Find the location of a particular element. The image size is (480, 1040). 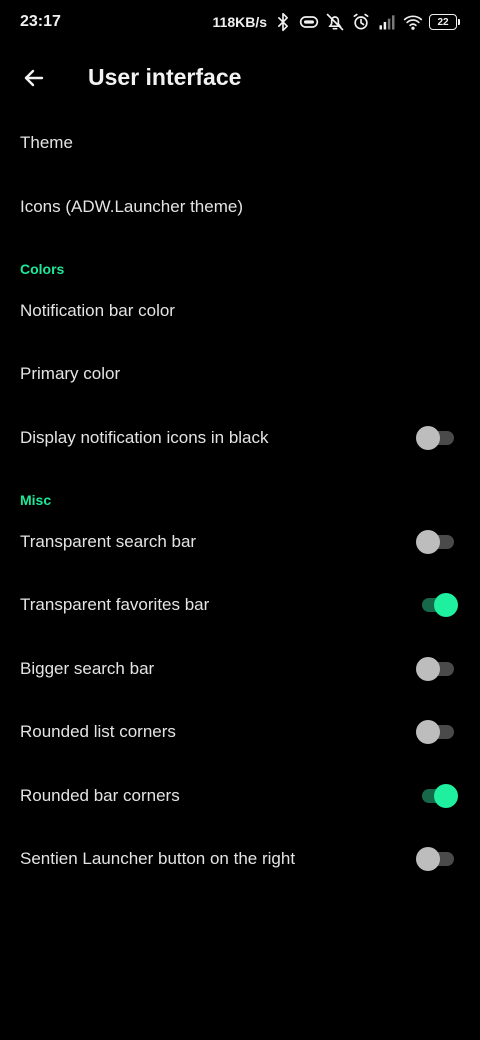

pref-bigger-search-bar: Bigger search bar is located at coordinates (240, 669).